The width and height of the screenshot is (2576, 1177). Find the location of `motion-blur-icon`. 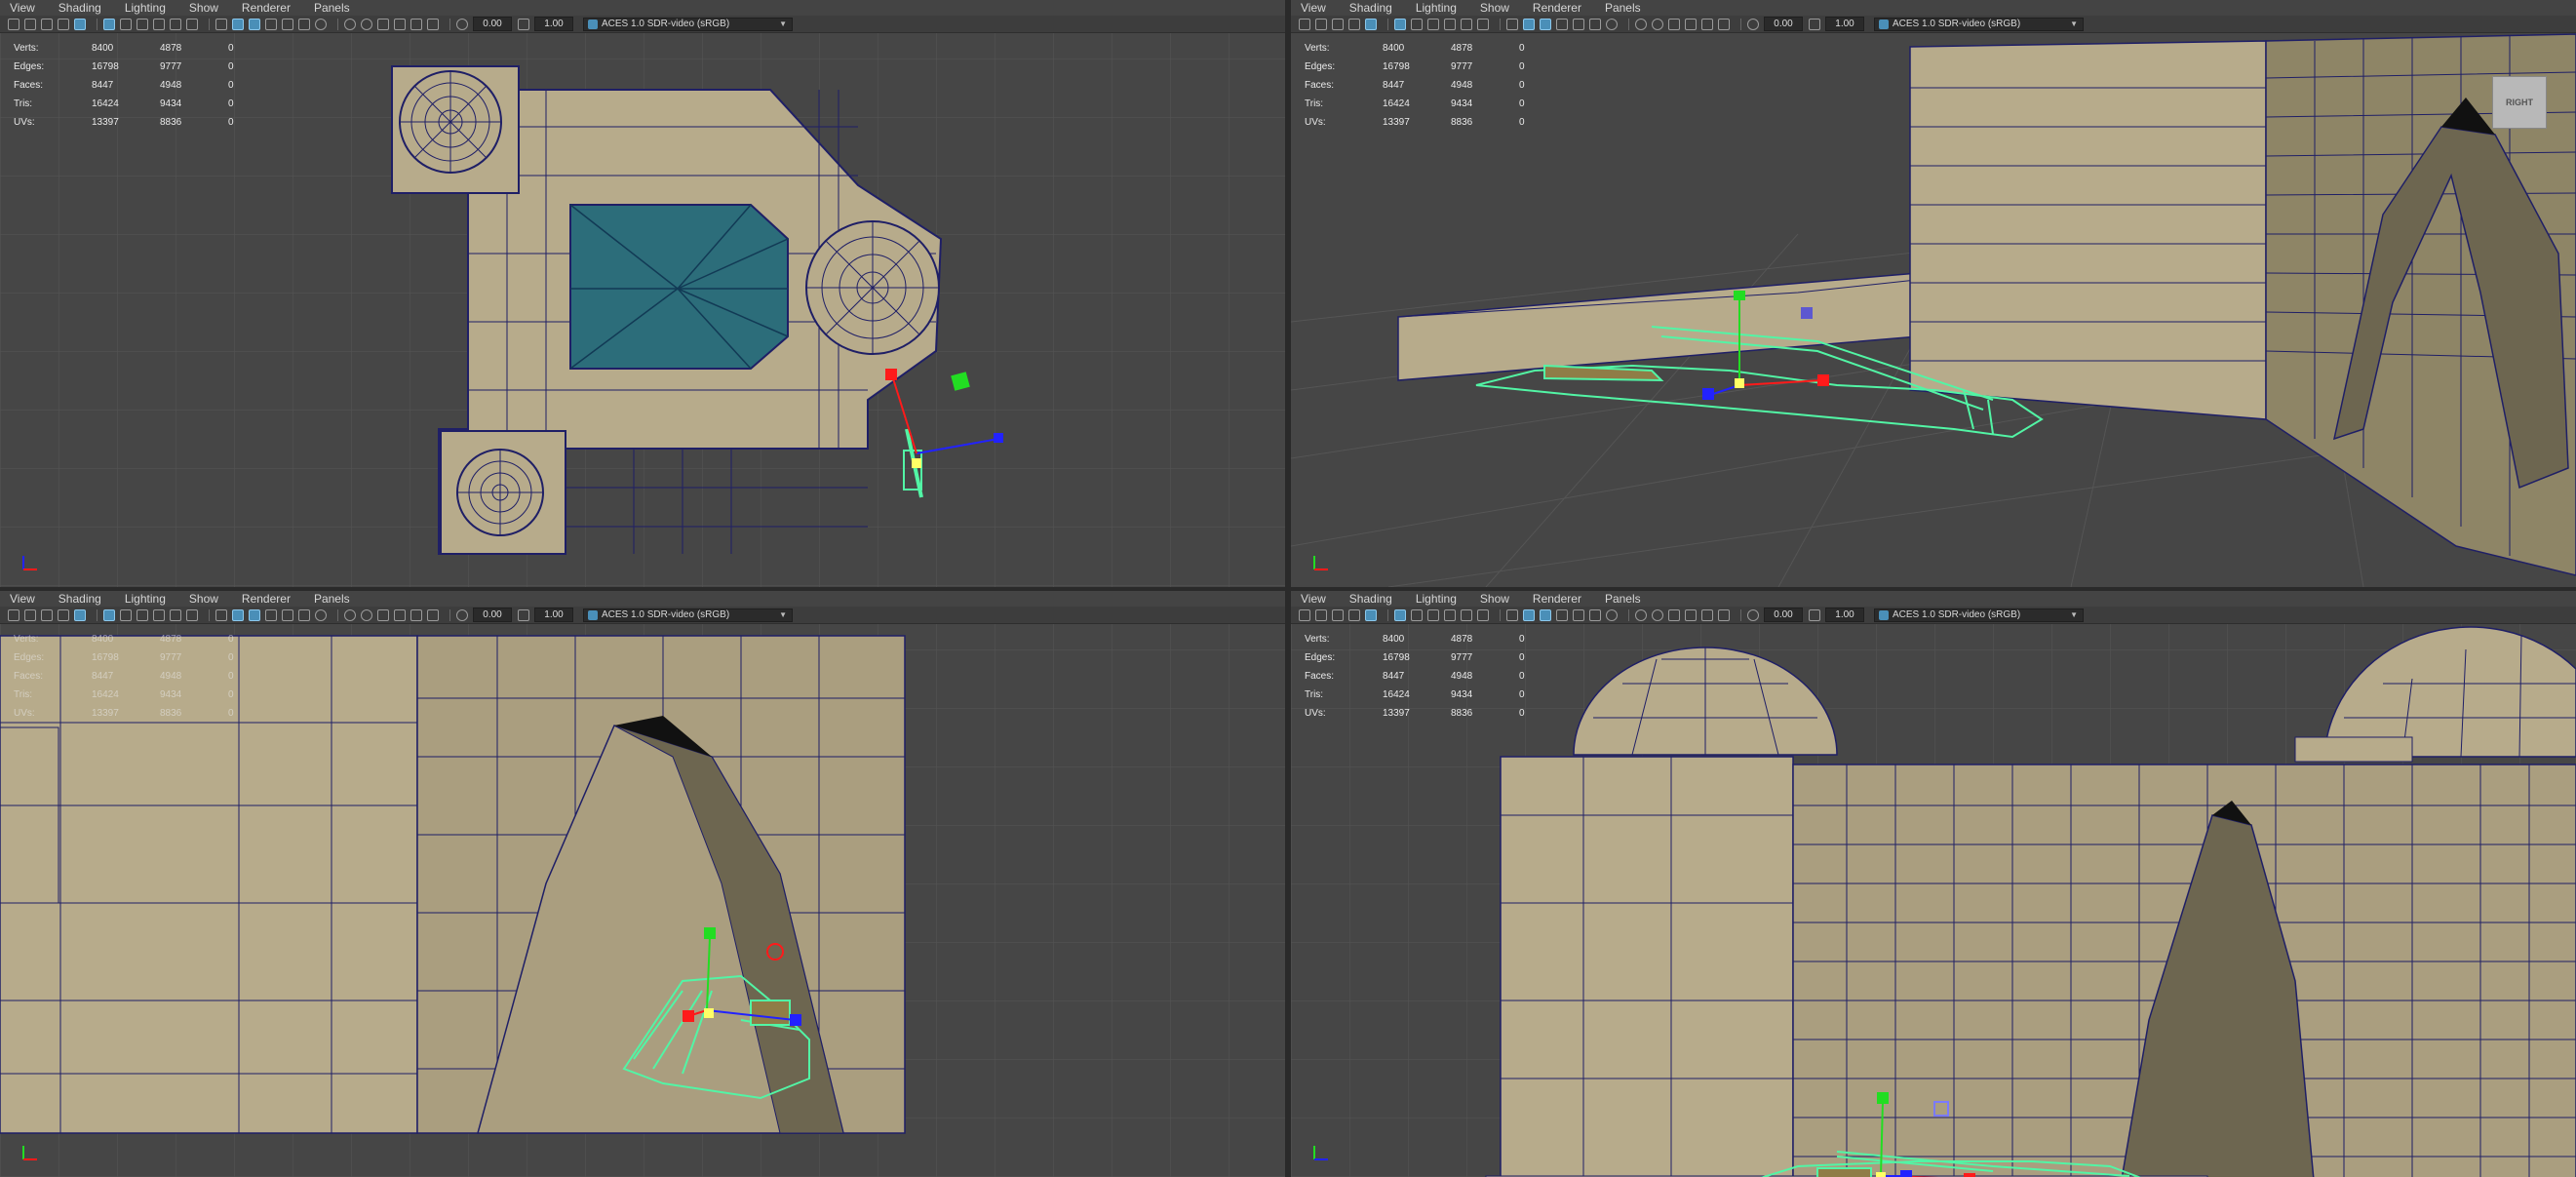

motion-blur-icon is located at coordinates (1641, 614).